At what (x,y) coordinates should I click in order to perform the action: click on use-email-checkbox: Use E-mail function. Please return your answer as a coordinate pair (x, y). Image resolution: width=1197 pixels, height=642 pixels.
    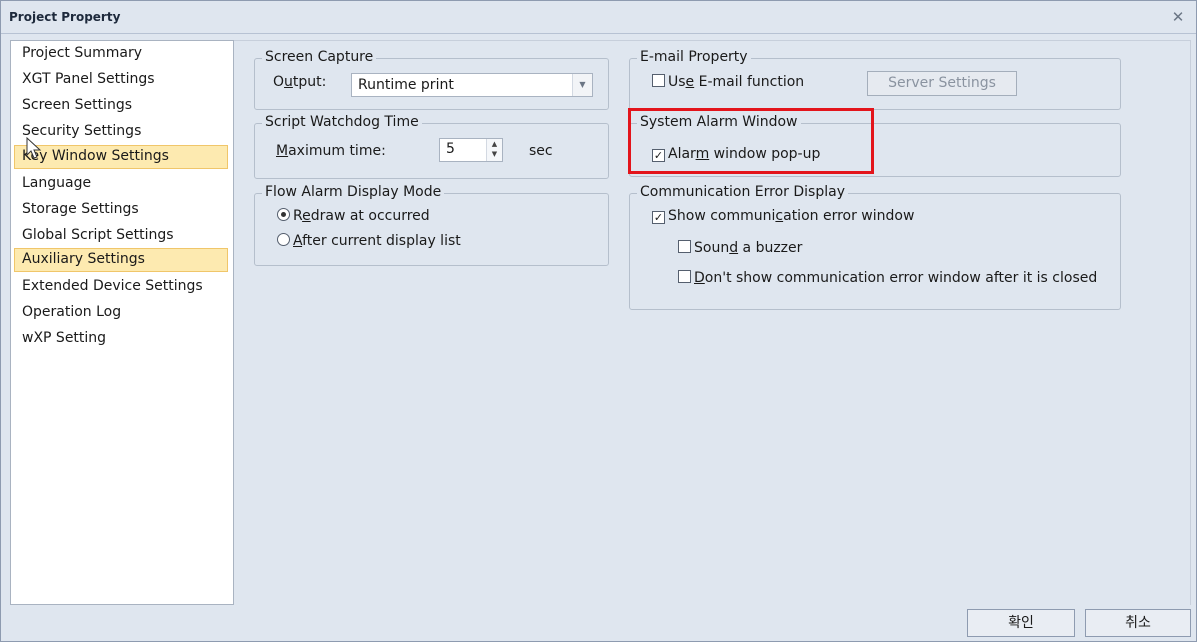
    Looking at the image, I should click on (728, 83).